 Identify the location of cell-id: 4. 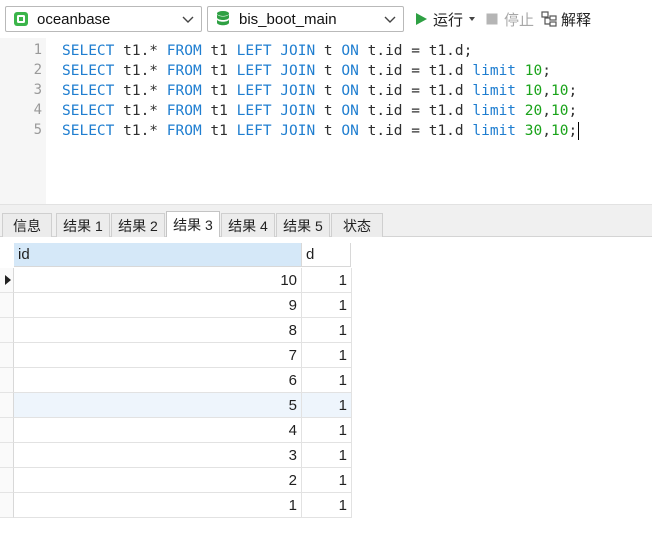
(158, 430).